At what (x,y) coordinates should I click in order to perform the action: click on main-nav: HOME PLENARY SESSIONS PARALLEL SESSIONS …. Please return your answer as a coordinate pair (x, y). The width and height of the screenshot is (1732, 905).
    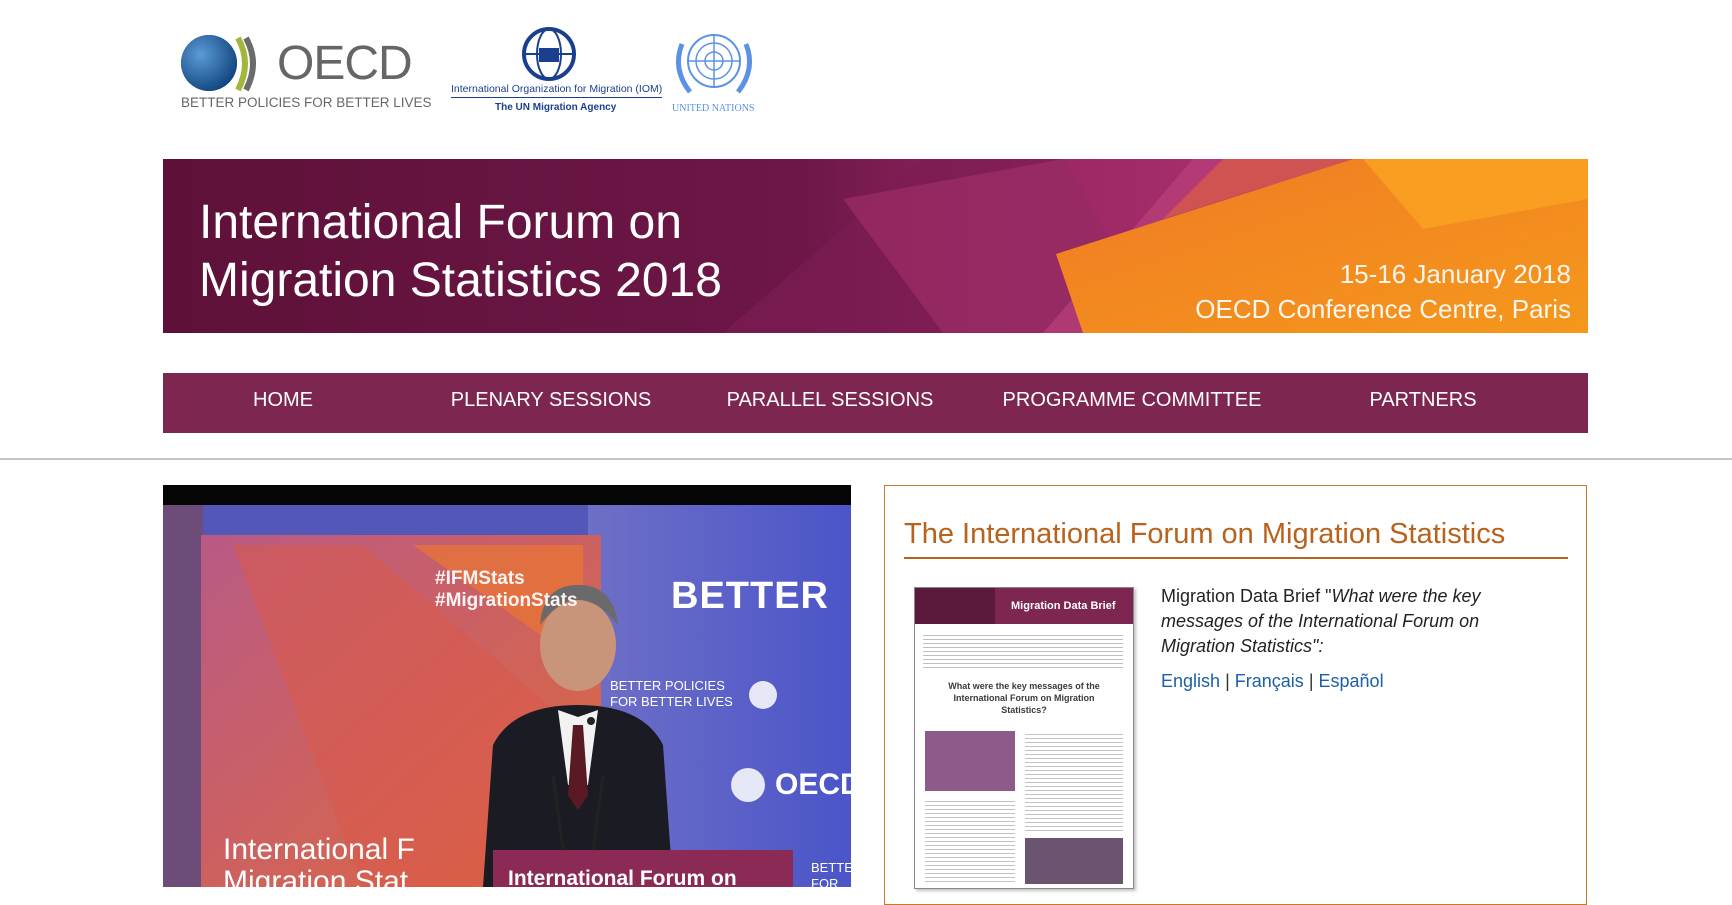
    Looking at the image, I should click on (875, 403).